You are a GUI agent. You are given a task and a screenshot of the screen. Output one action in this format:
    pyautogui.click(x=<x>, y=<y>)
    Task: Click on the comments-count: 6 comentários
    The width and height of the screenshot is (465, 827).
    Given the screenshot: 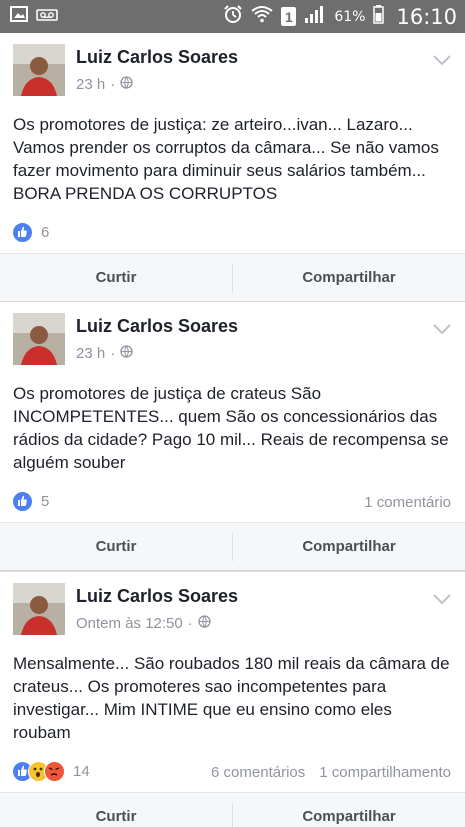 What is the action you would take?
    pyautogui.click(x=258, y=772)
    